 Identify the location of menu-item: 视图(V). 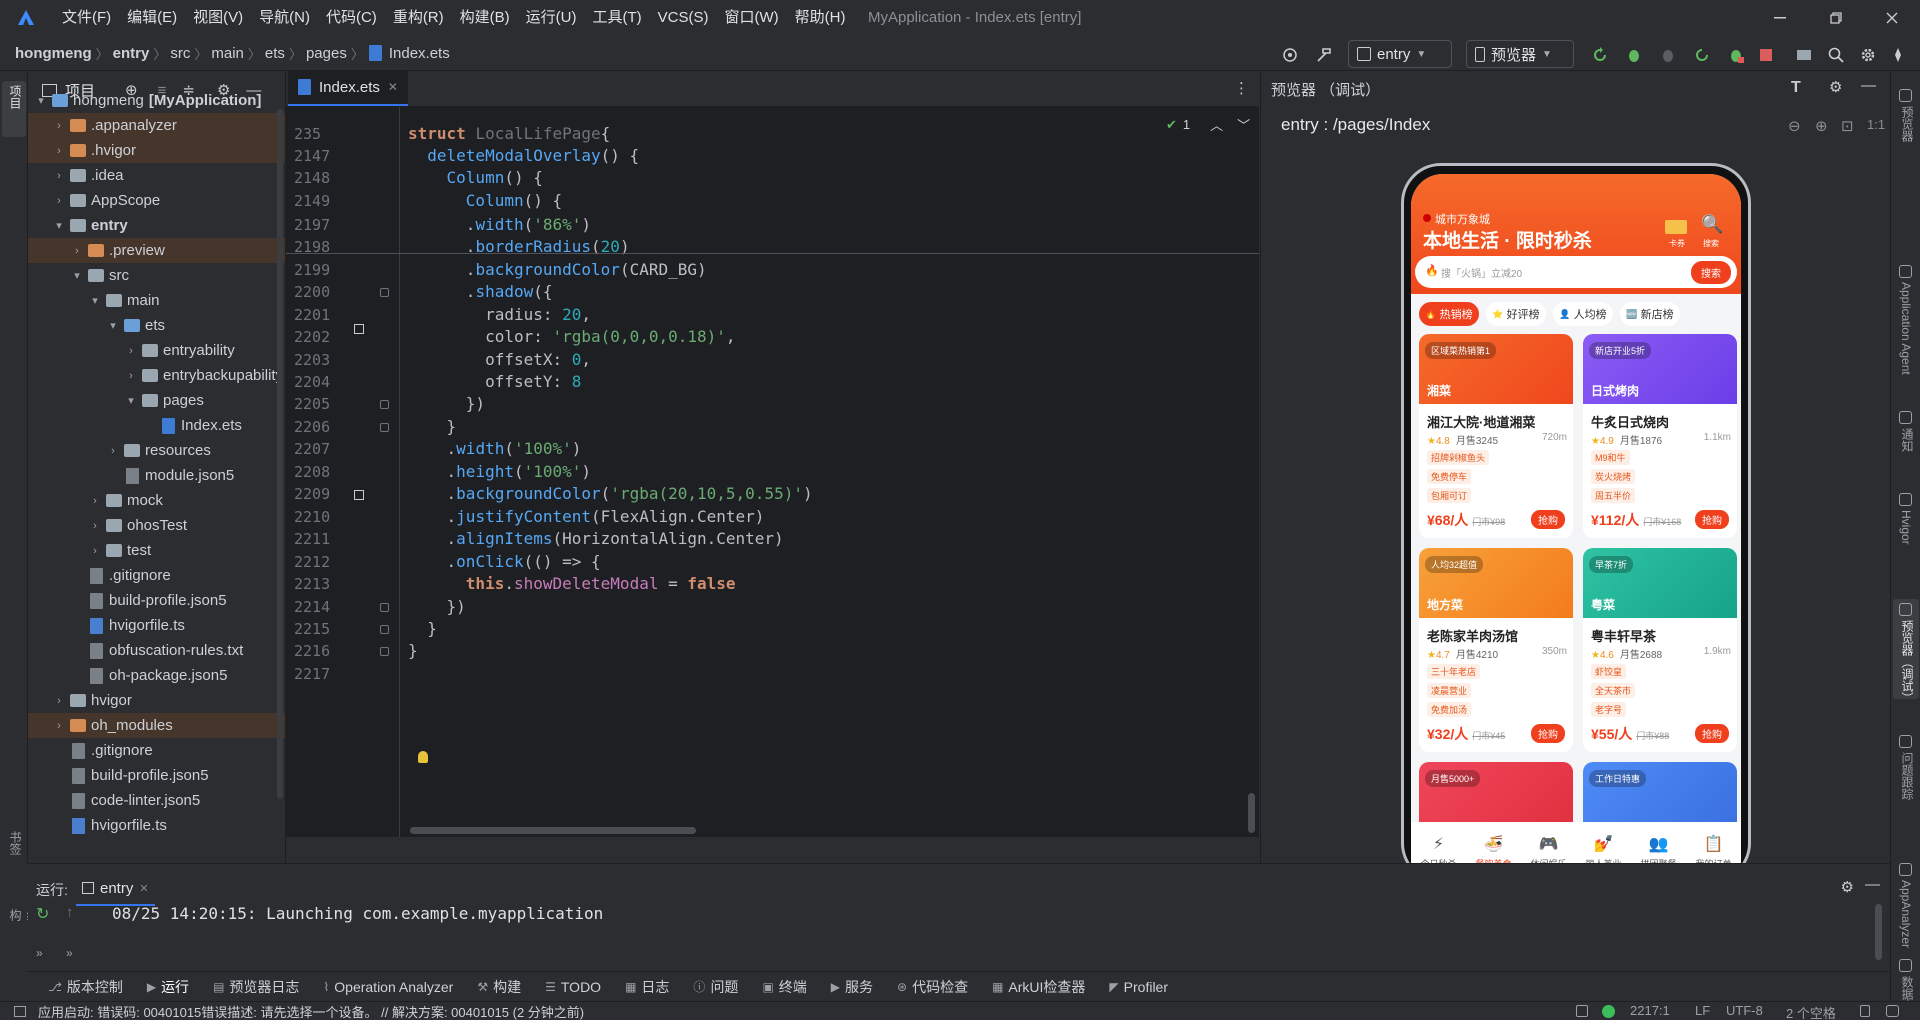
(218, 18).